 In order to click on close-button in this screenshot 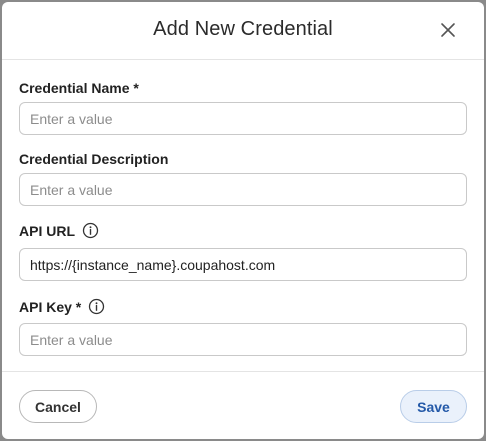, I will do `click(448, 30)`.